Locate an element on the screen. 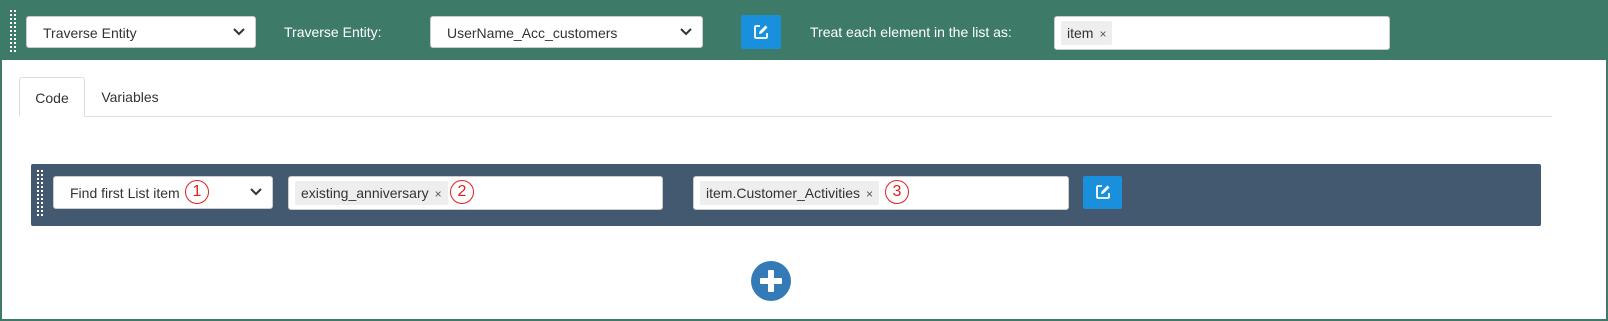 This screenshot has width=1608, height=321. operation-select: Find first List item is located at coordinates (163, 192).